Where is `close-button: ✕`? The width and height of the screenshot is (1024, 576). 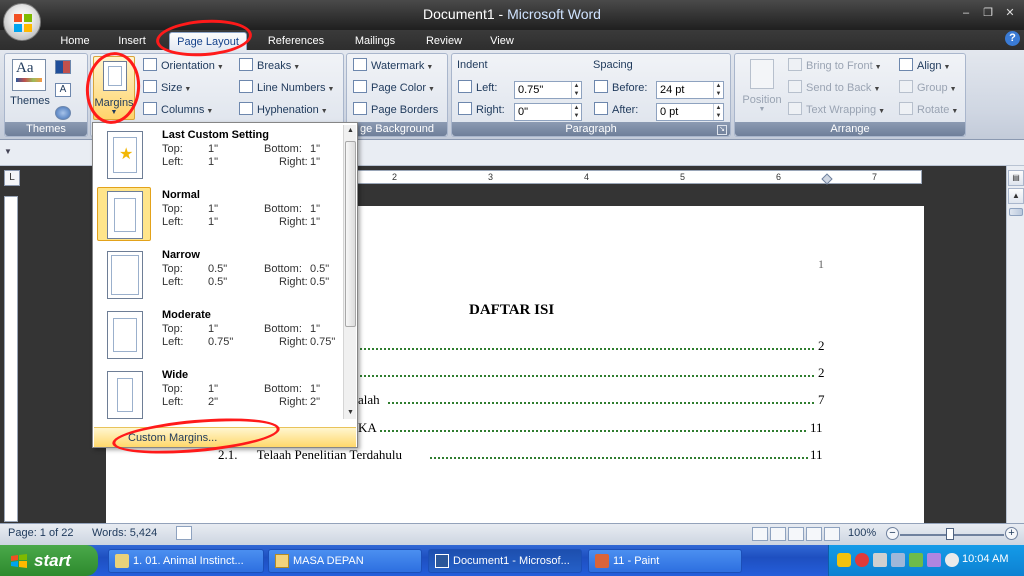
close-button: ✕ is located at coordinates (1010, 13).